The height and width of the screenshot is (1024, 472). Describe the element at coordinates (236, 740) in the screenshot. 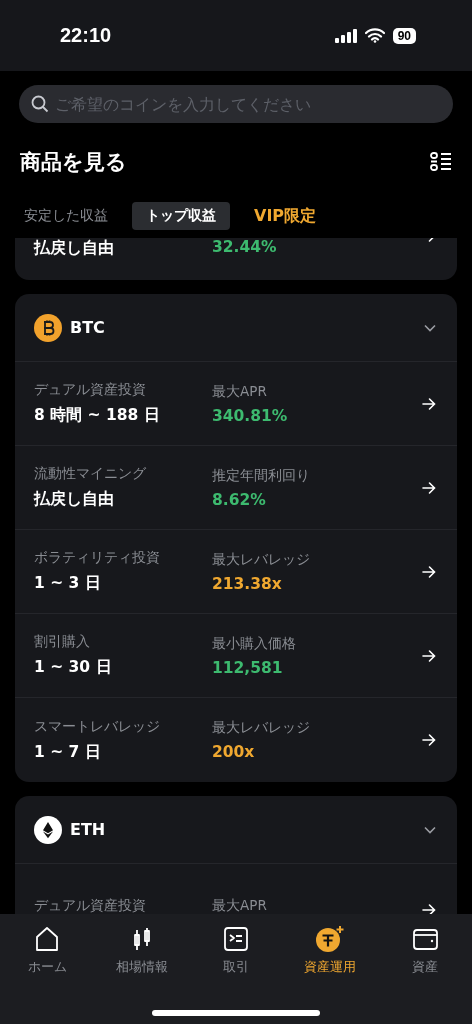

I see `product-row: スマートレバレッジ 1 ~ 7 日 最大レバレッジ 200x` at that location.